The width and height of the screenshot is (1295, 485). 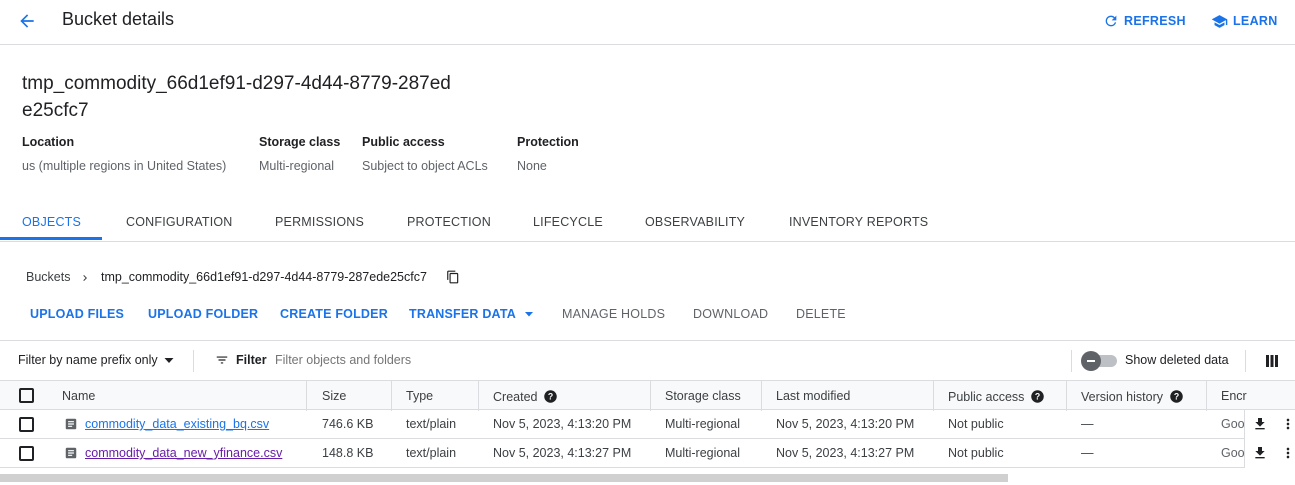 I want to click on file-created: Nov 5, 2023, 4:13:27 PM, so click(x=562, y=453).